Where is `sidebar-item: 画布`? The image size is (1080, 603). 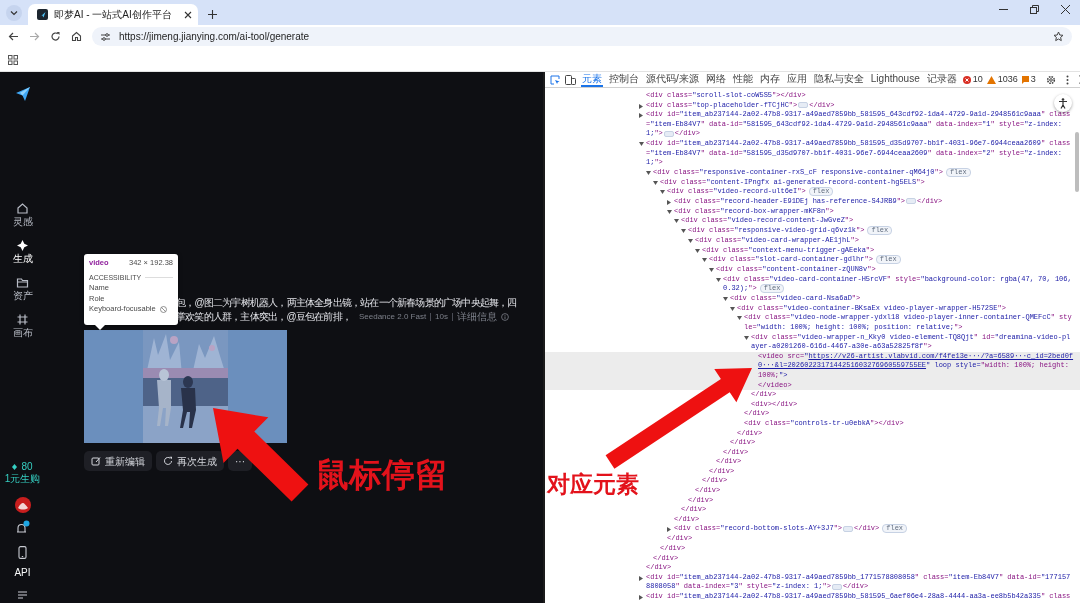
sidebar-item: 画布 is located at coordinates (22, 325).